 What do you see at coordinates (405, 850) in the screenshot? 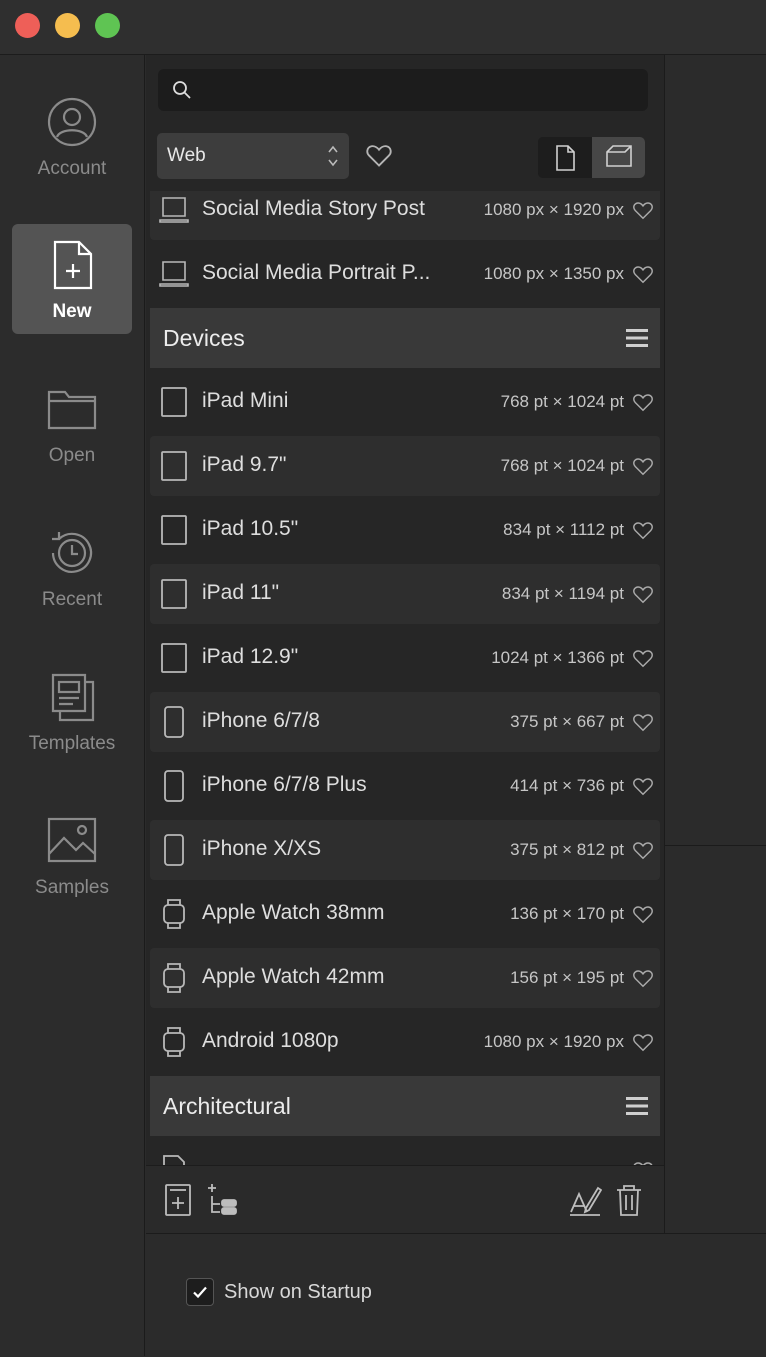
I see `preset-row: iPhone X/XS 375 pt × 812 pt` at bounding box center [405, 850].